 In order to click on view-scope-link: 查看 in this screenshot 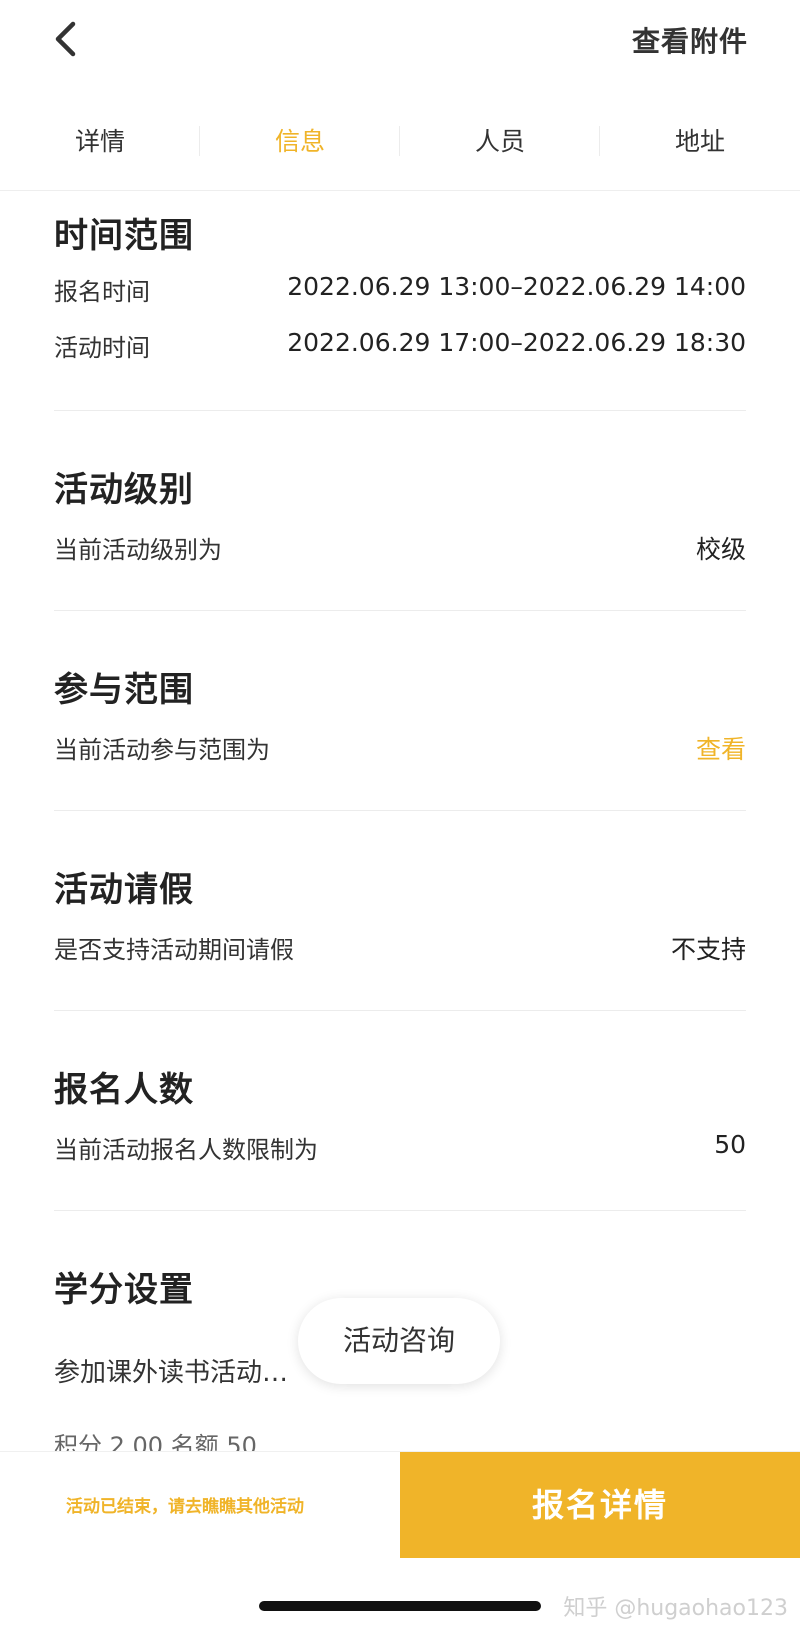, I will do `click(721, 748)`.